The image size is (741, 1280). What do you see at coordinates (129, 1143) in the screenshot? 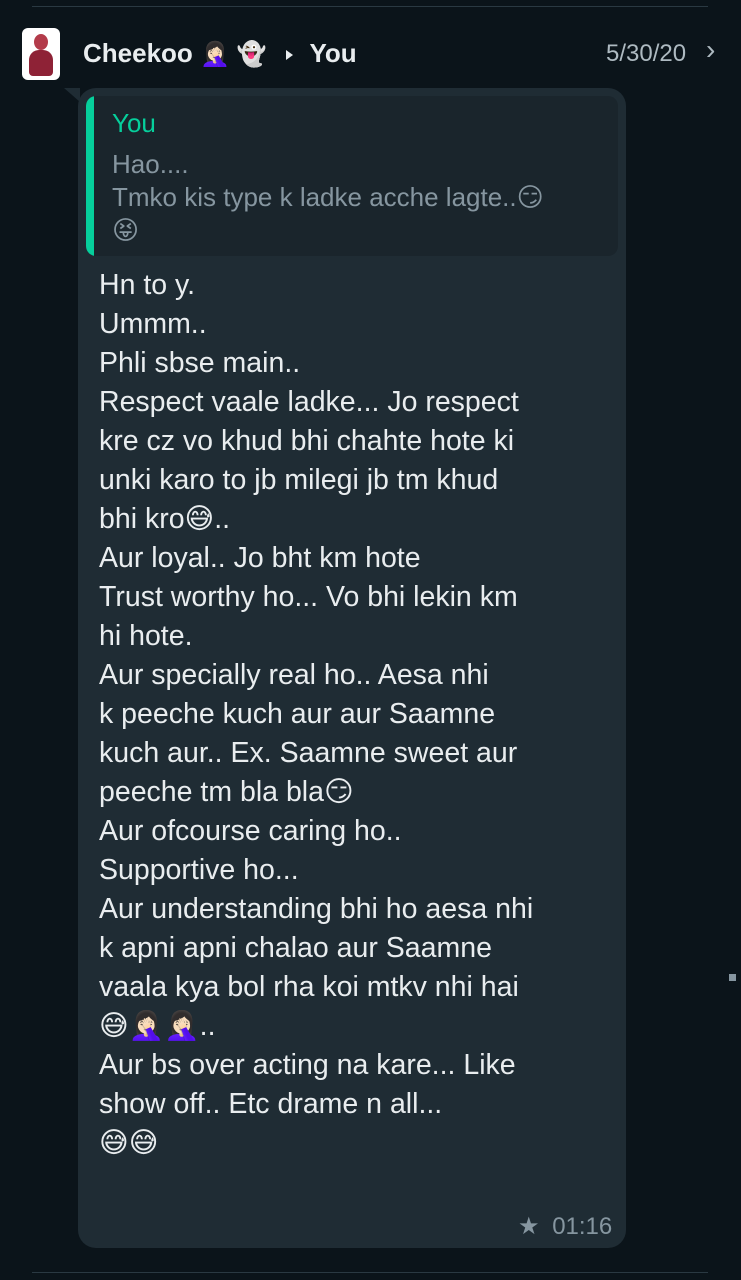
I see `message-line: 😅😅` at bounding box center [129, 1143].